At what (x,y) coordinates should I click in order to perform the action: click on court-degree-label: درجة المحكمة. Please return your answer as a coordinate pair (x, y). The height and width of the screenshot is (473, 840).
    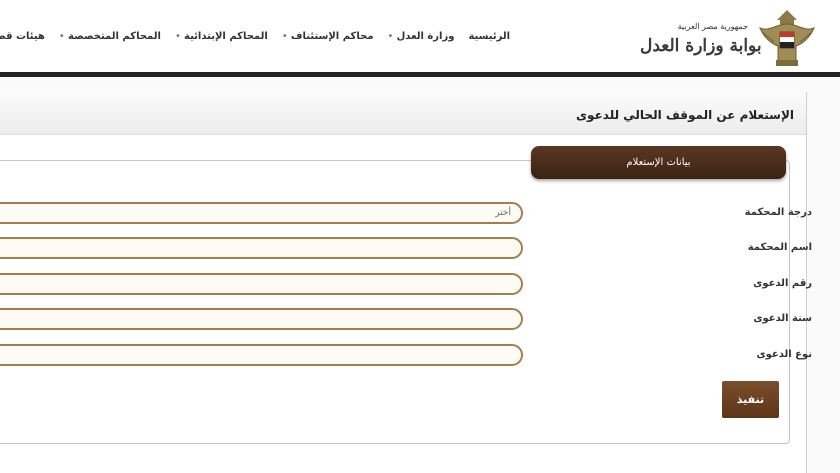
    Looking at the image, I should click on (778, 212).